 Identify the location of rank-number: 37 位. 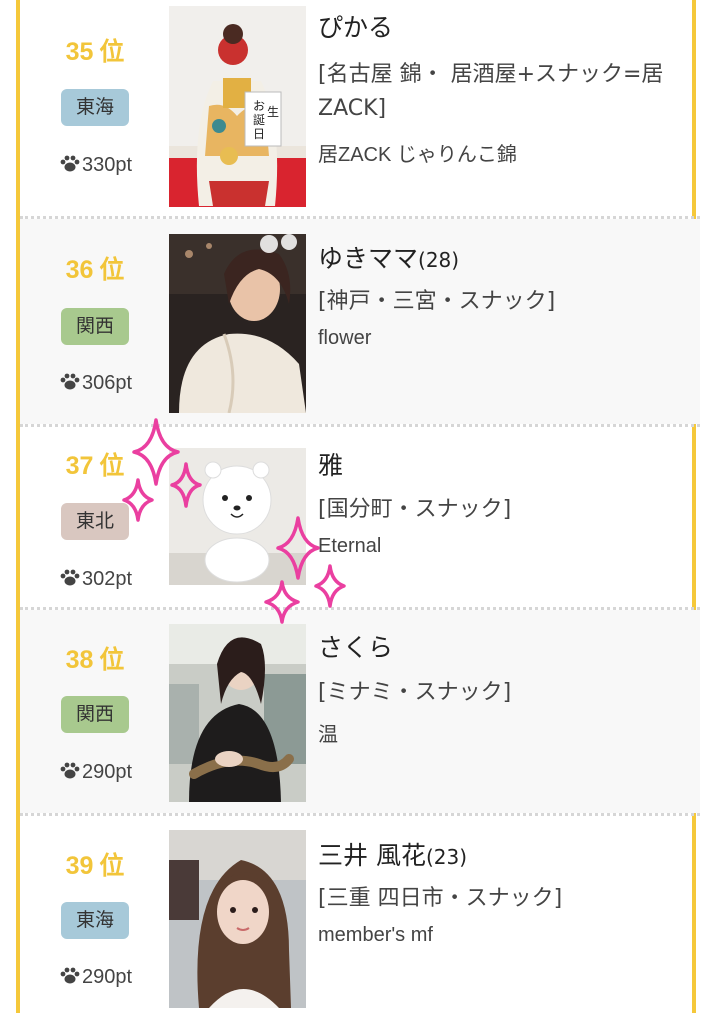
(95, 466).